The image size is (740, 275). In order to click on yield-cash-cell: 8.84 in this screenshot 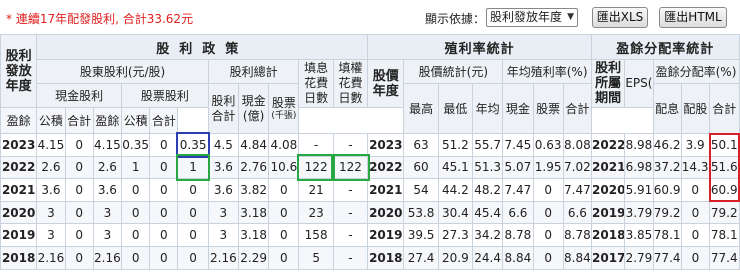, I will do `click(518, 257)`.